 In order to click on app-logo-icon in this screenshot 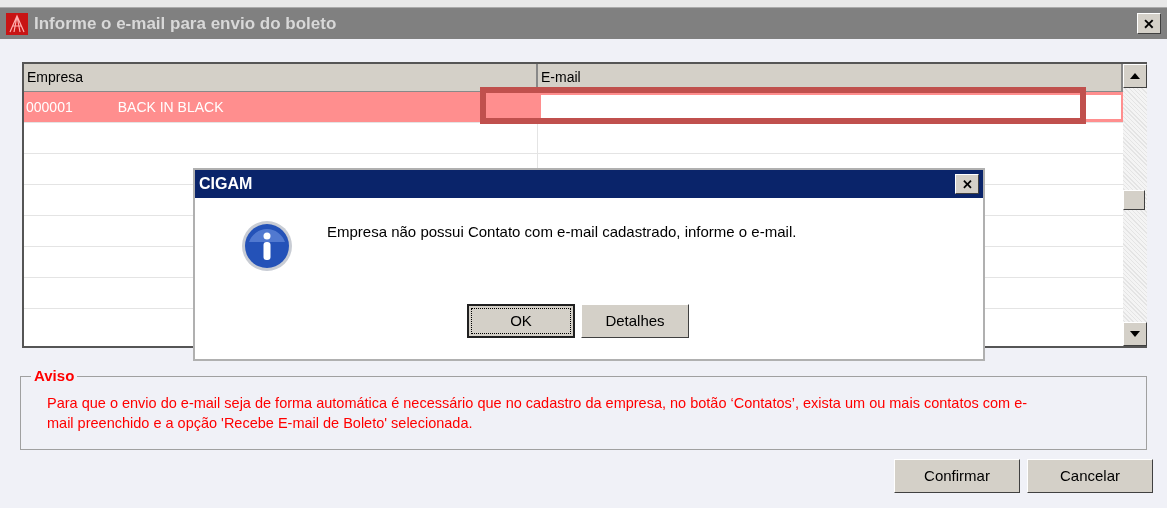, I will do `click(17, 23)`.